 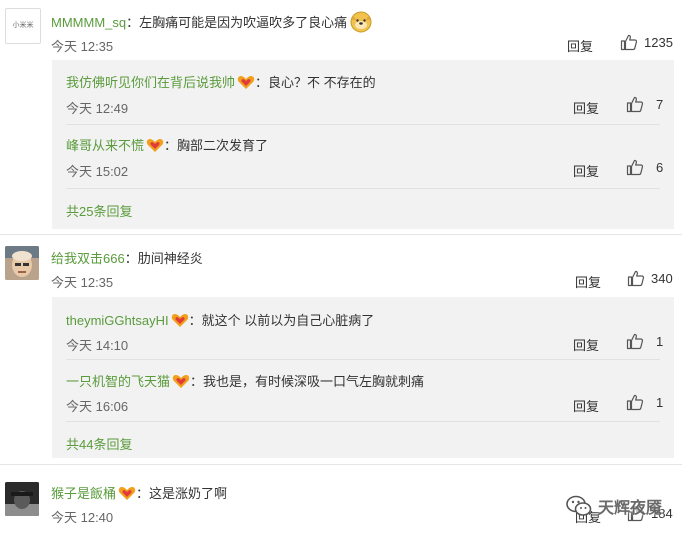 I want to click on reply-text: 我也是，有时候深吸一口气左胸就刺痛, so click(x=314, y=381).